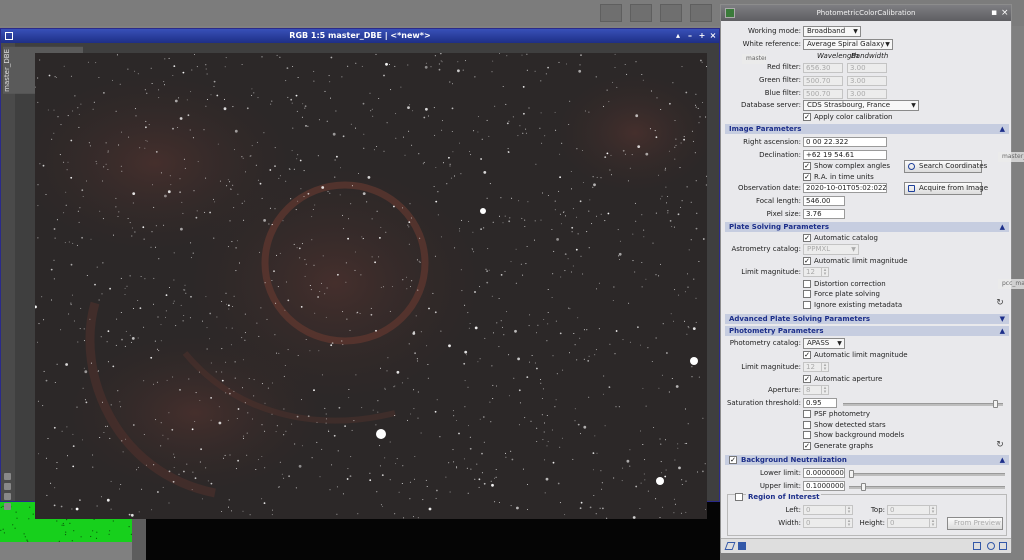 Image resolution: width=1024 pixels, height=560 pixels. Describe the element at coordinates (1011, 157) in the screenshot. I see `shelf-label-master-dbe-crop: master_DBE_crop` at that location.